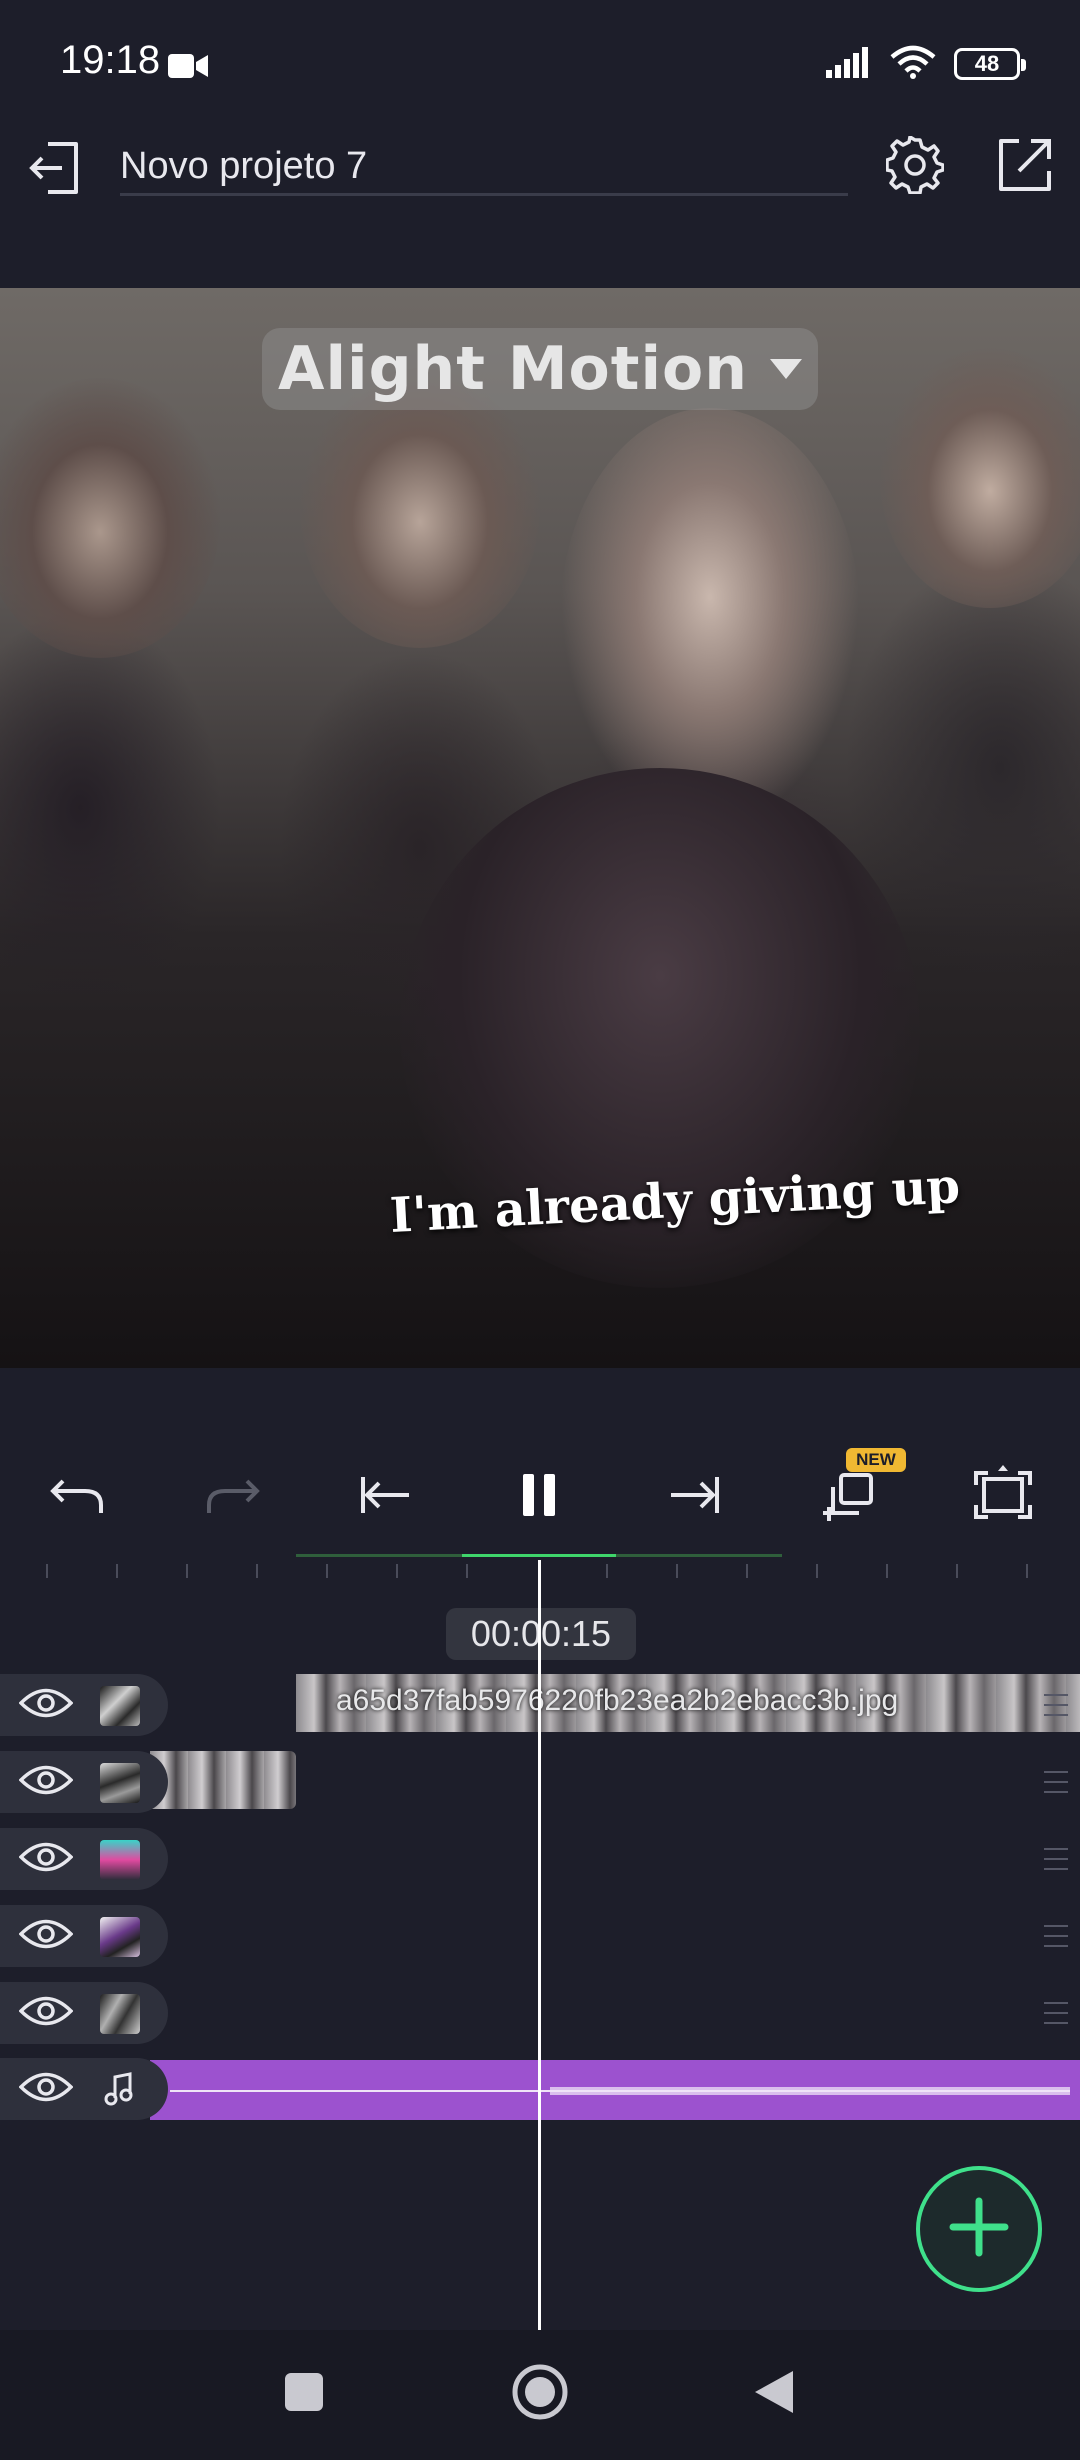 The image size is (1080, 2460). What do you see at coordinates (539, 1555) in the screenshot?
I see `ruler-progress` at bounding box center [539, 1555].